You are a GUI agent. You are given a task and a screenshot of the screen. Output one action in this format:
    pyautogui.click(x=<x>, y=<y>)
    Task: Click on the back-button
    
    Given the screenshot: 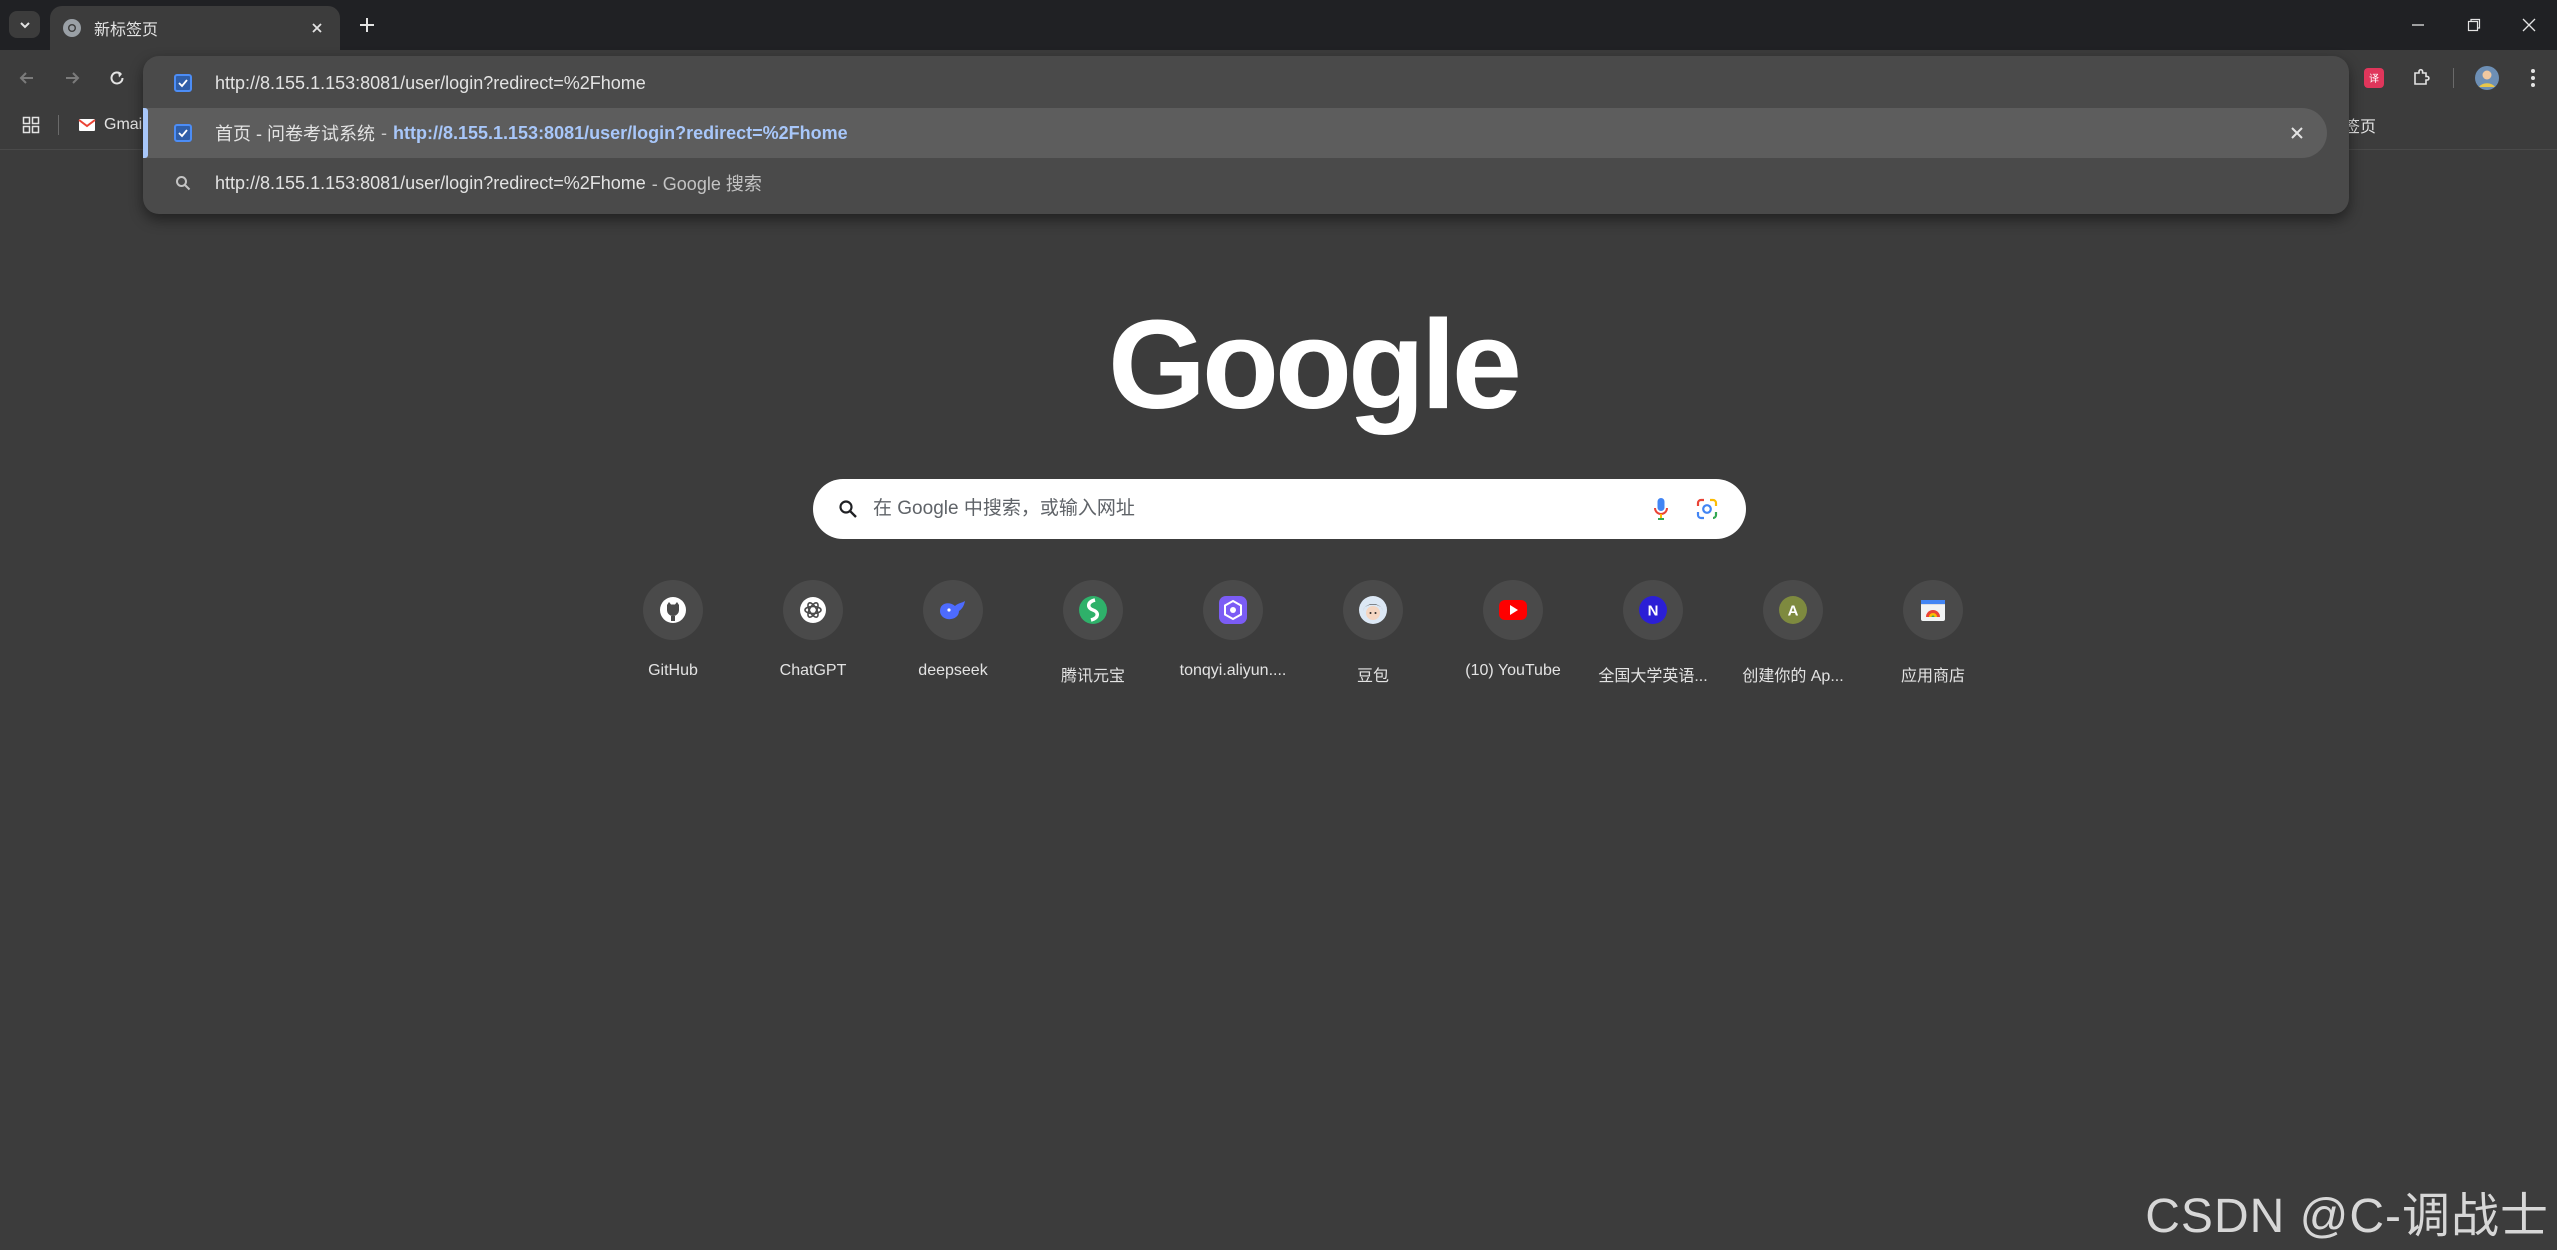 What is the action you would take?
    pyautogui.click(x=27, y=78)
    